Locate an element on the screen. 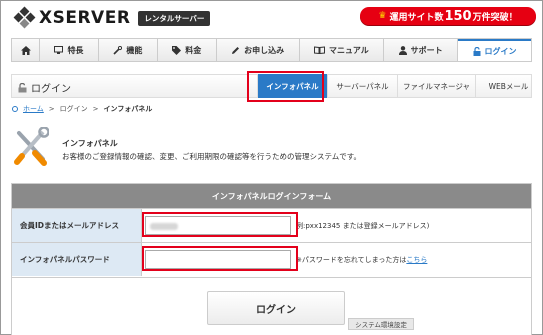 The width and height of the screenshot is (543, 335). nav-features: 特長 is located at coordinates (69, 50).